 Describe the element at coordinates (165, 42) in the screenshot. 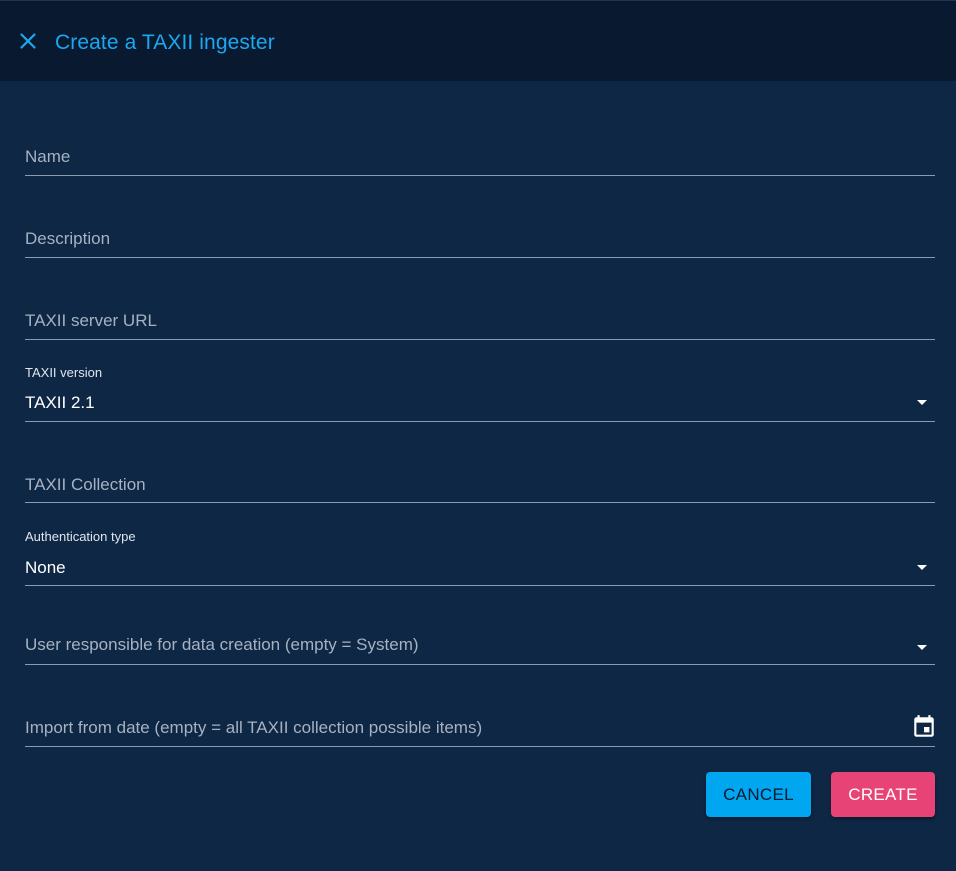

I see `dialog-title: Create a TAXII ingester` at that location.